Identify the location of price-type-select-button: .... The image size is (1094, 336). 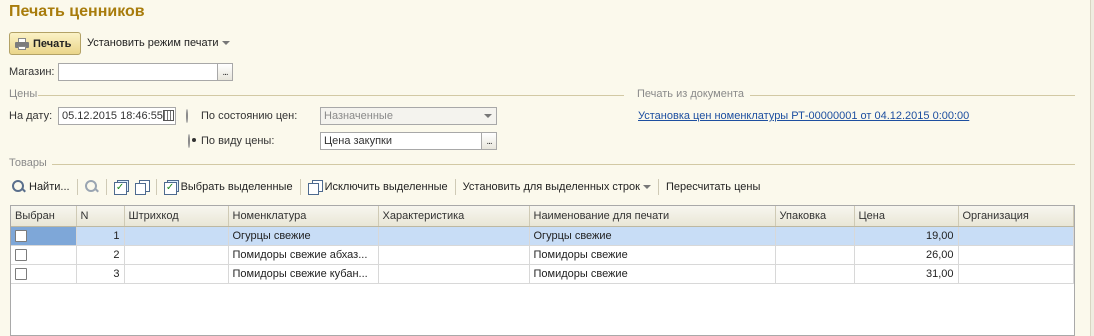
(489, 141).